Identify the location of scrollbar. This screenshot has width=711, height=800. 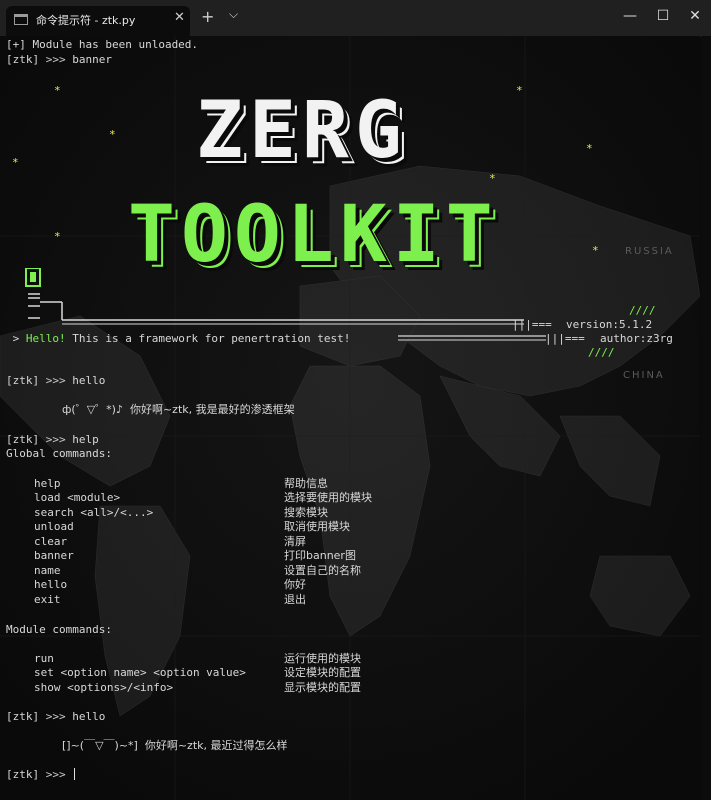
(706, 418).